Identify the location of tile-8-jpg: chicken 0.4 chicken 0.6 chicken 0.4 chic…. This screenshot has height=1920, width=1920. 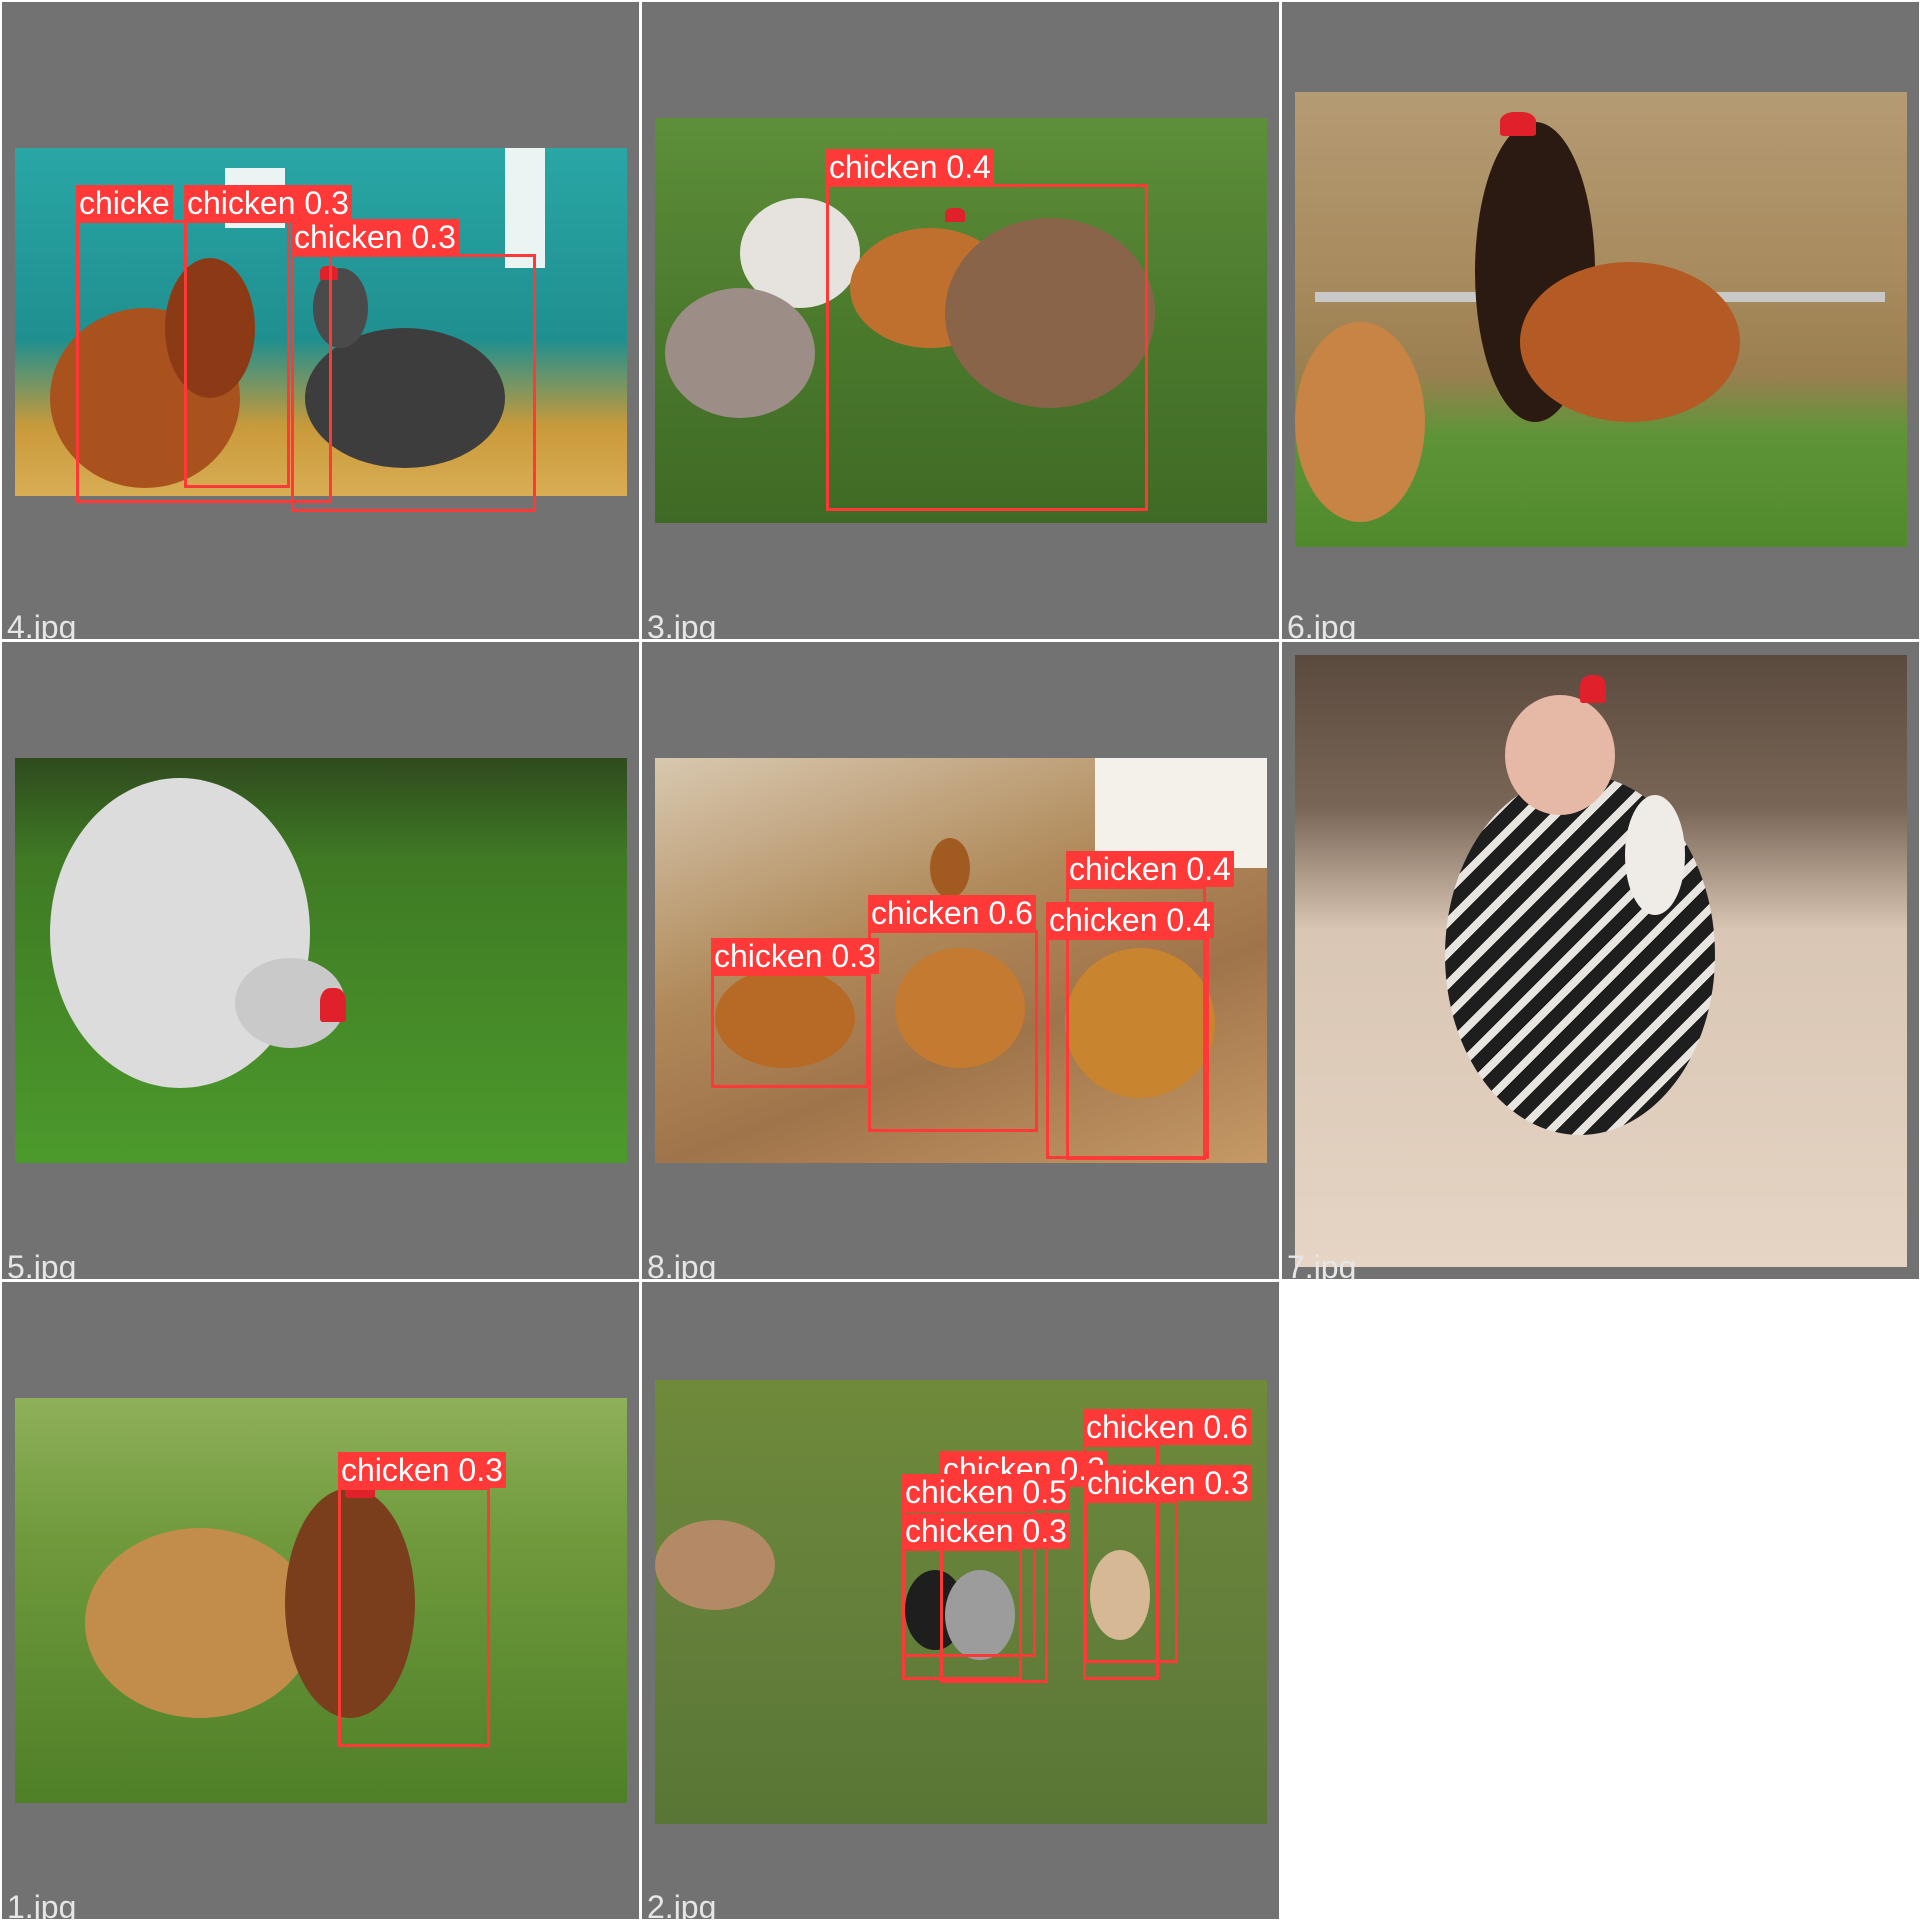
(960, 960).